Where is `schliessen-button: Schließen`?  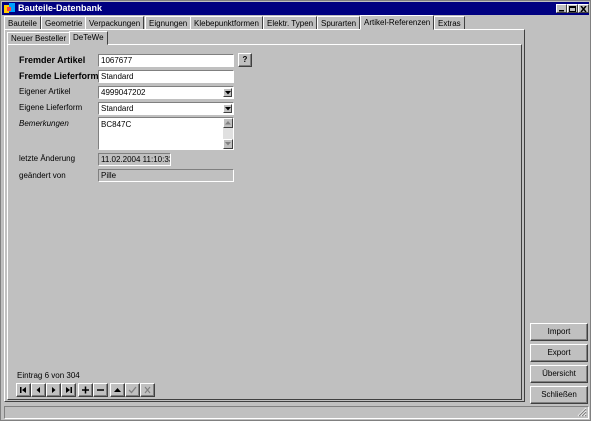
schliessen-button: Schließen is located at coordinates (559, 395).